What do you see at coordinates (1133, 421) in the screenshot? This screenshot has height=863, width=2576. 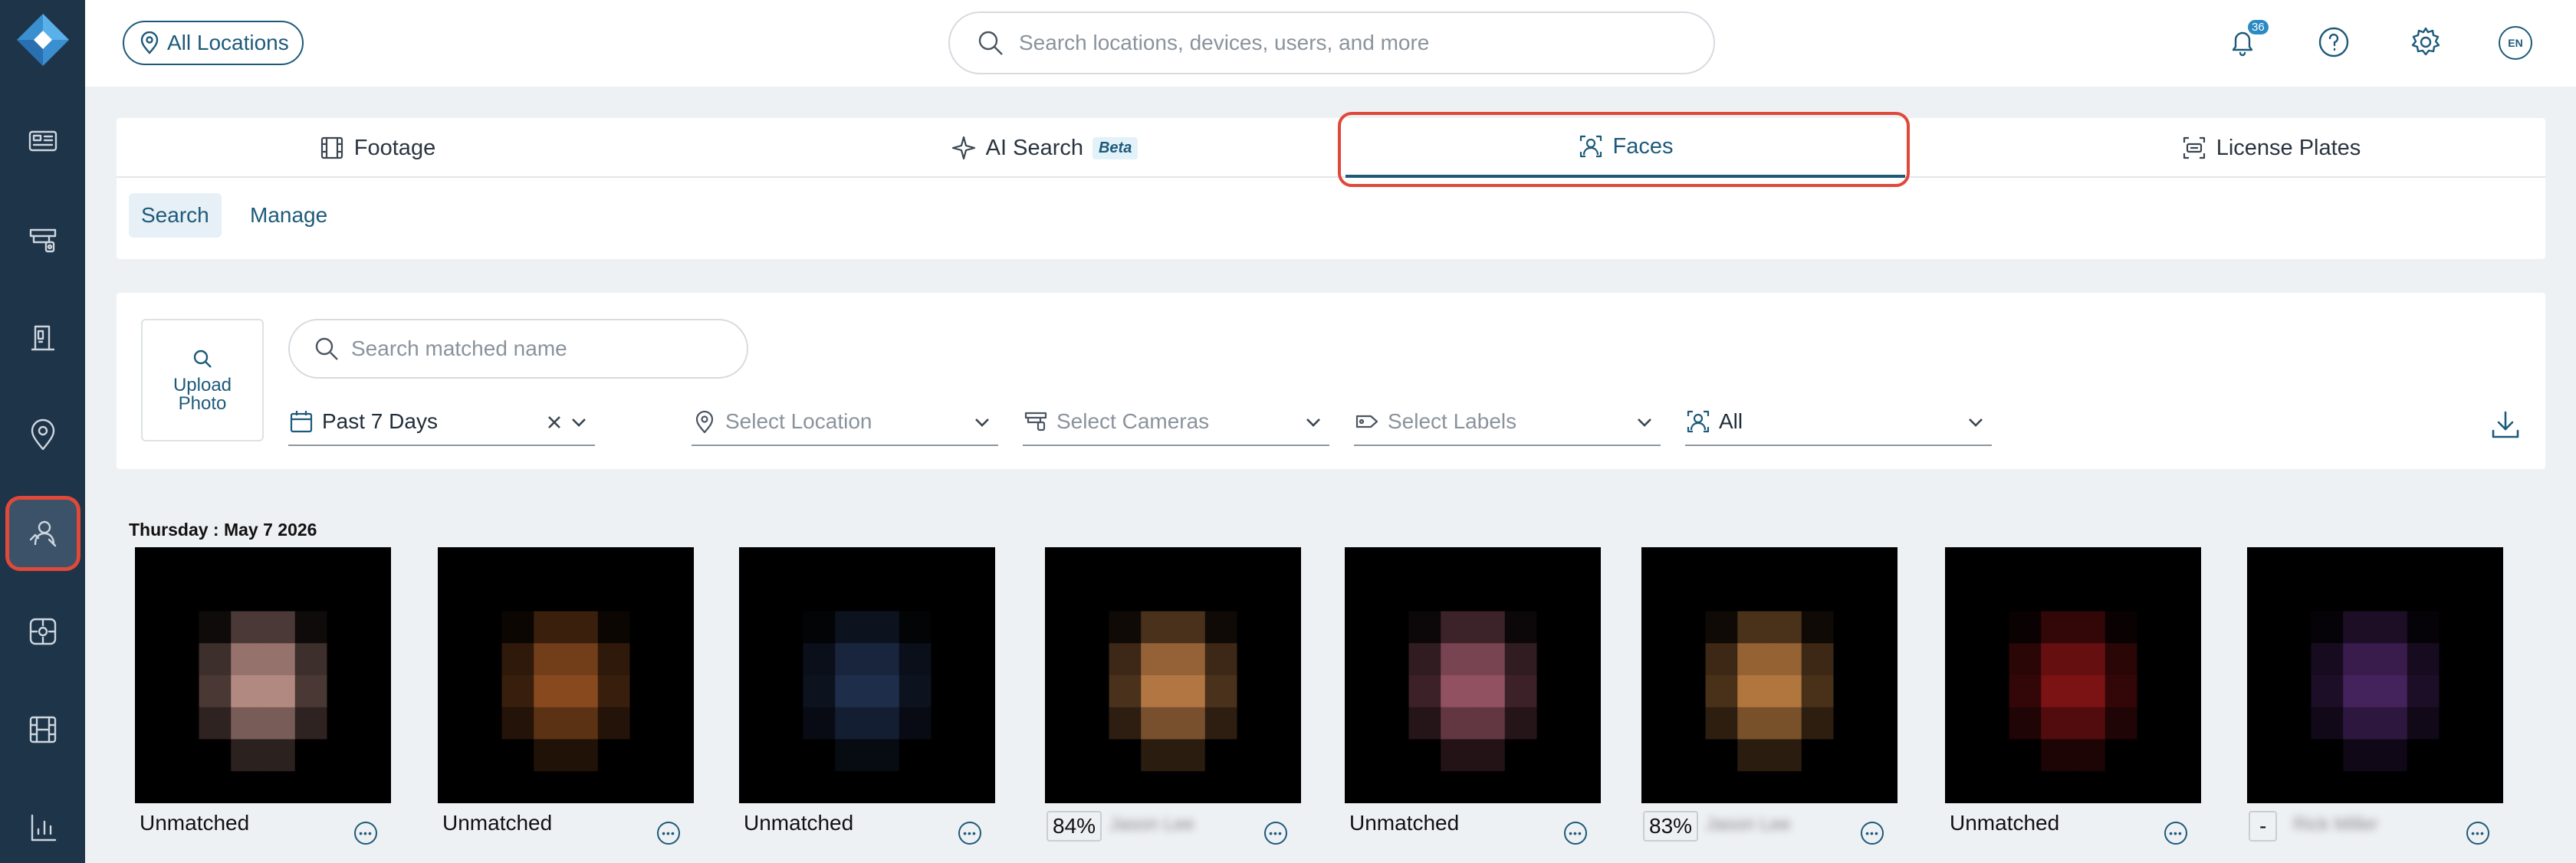 I see `cameras-filter-placeholder: Select Cameras` at bounding box center [1133, 421].